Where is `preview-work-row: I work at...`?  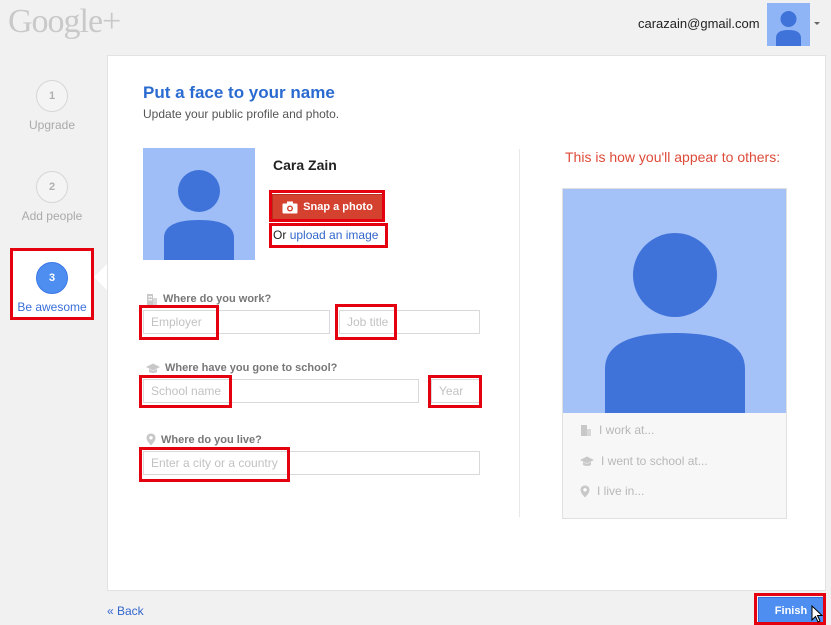
preview-work-row: I work at... is located at coordinates (617, 430).